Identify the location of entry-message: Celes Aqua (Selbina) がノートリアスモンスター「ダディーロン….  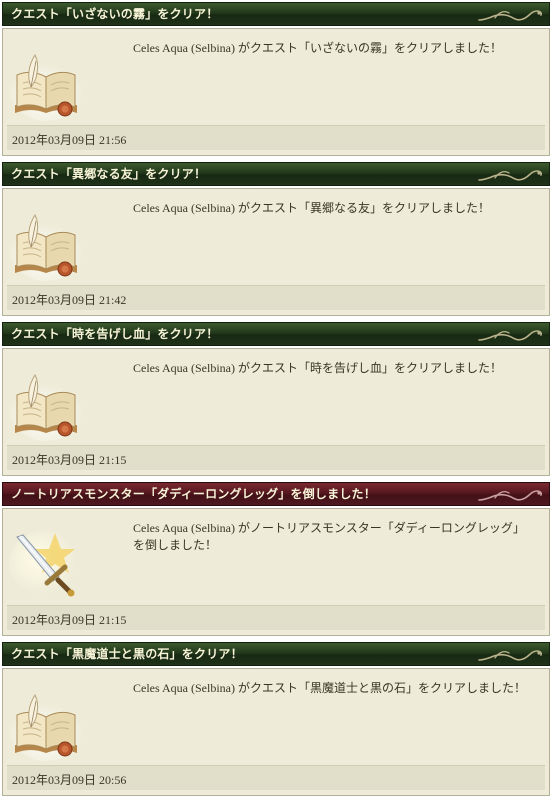
(329, 536).